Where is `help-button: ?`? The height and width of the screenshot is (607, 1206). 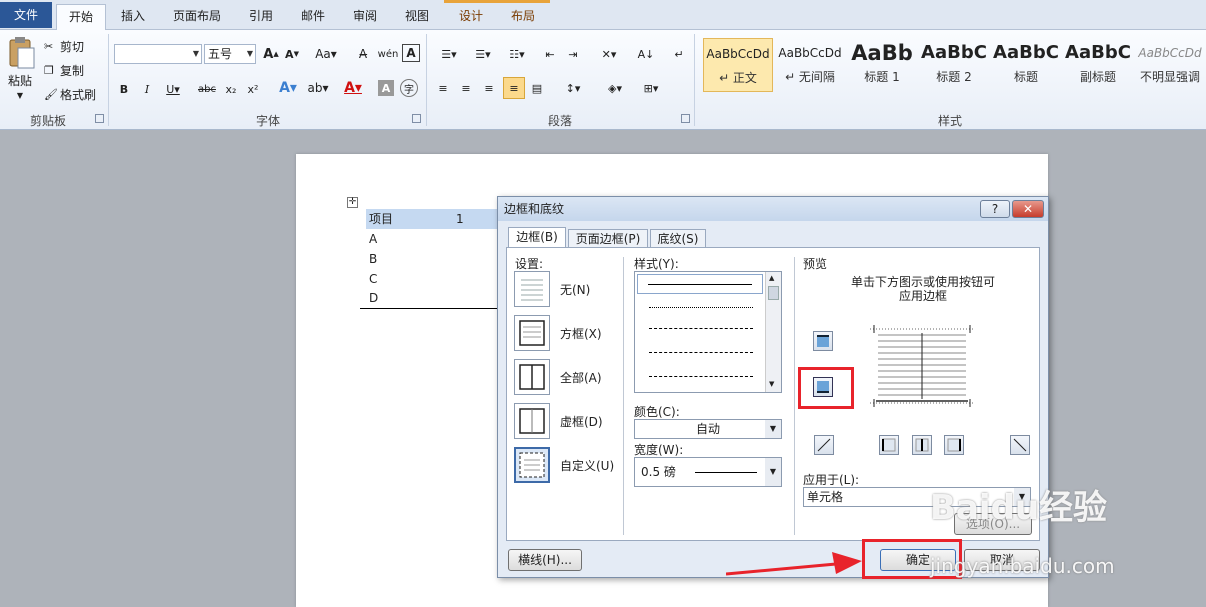 help-button: ? is located at coordinates (995, 209).